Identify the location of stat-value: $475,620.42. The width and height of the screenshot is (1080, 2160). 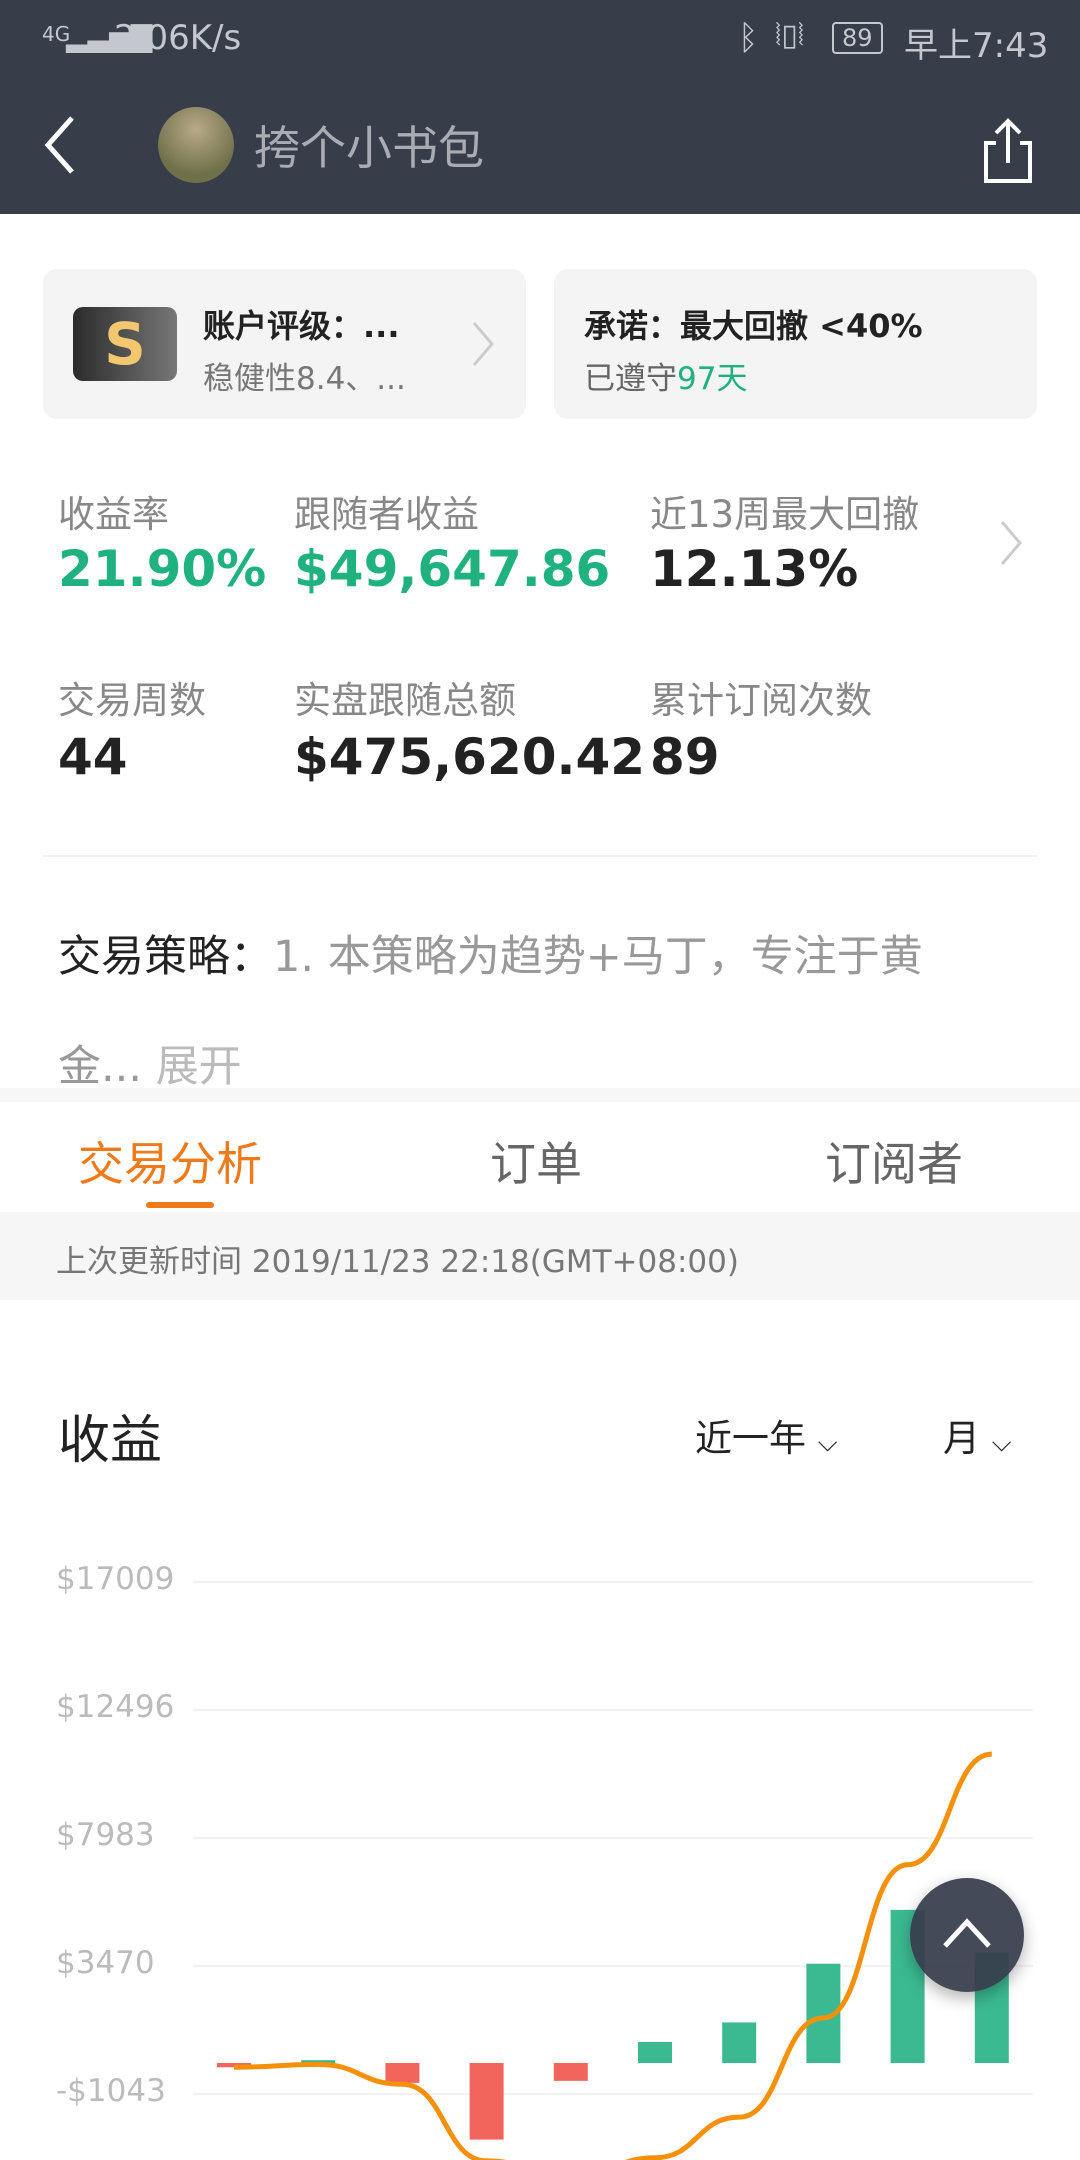
(470, 757).